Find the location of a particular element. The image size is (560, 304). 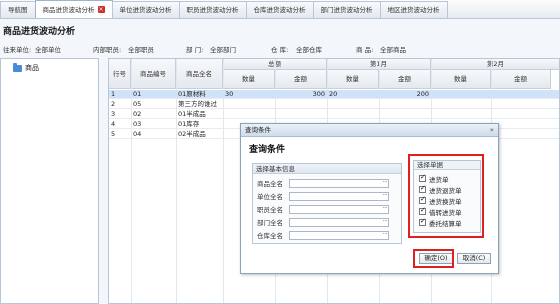

page-title: 商品进货波动分析 is located at coordinates (39, 31).